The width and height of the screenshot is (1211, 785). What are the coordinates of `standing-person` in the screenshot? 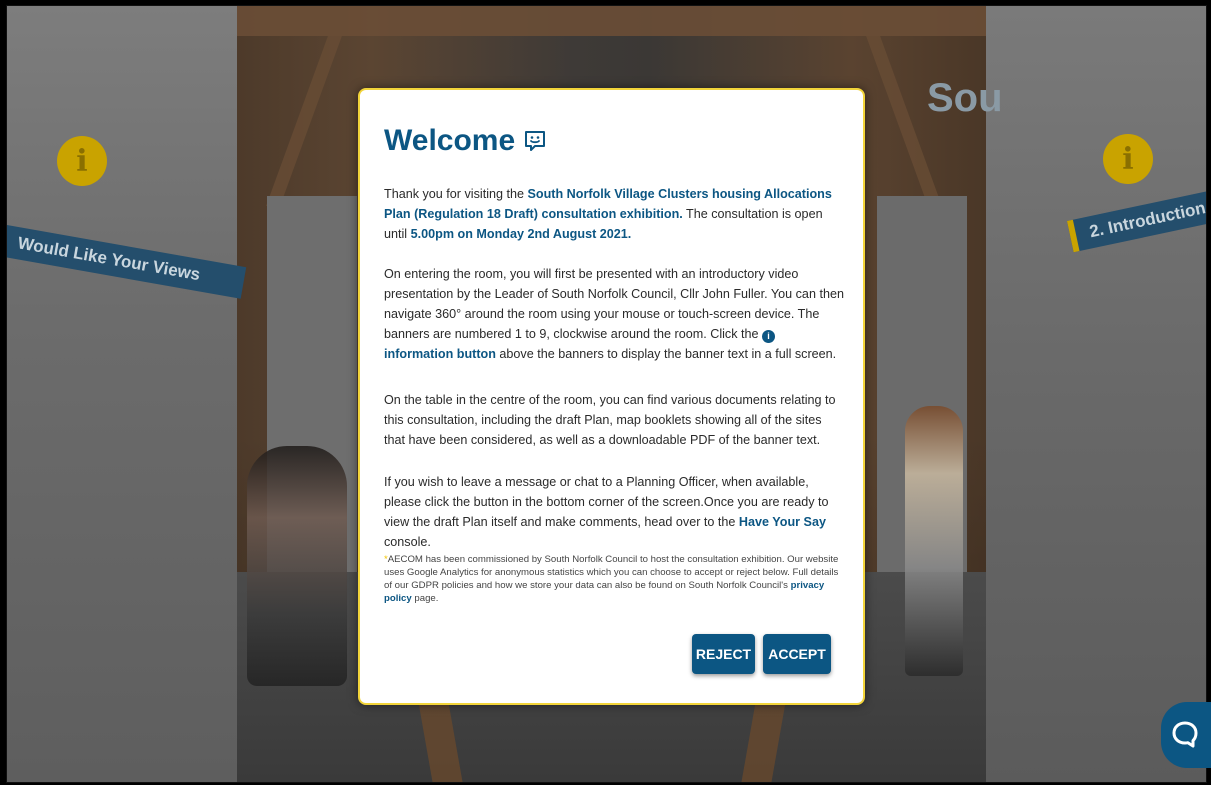 It's located at (934, 541).